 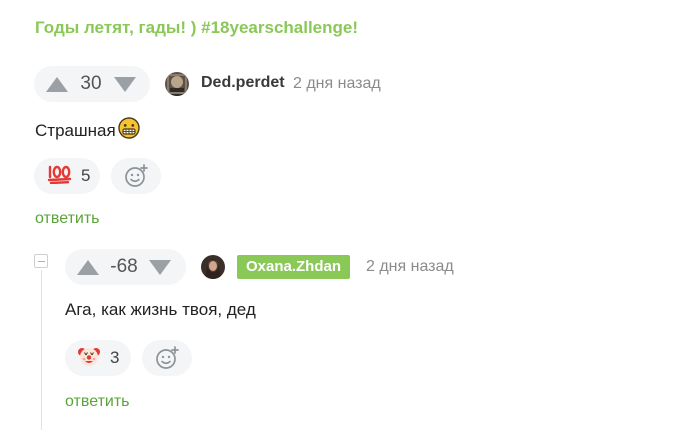 What do you see at coordinates (294, 267) in the screenshot?
I see `comment-author: Oxana.Zhdan` at bounding box center [294, 267].